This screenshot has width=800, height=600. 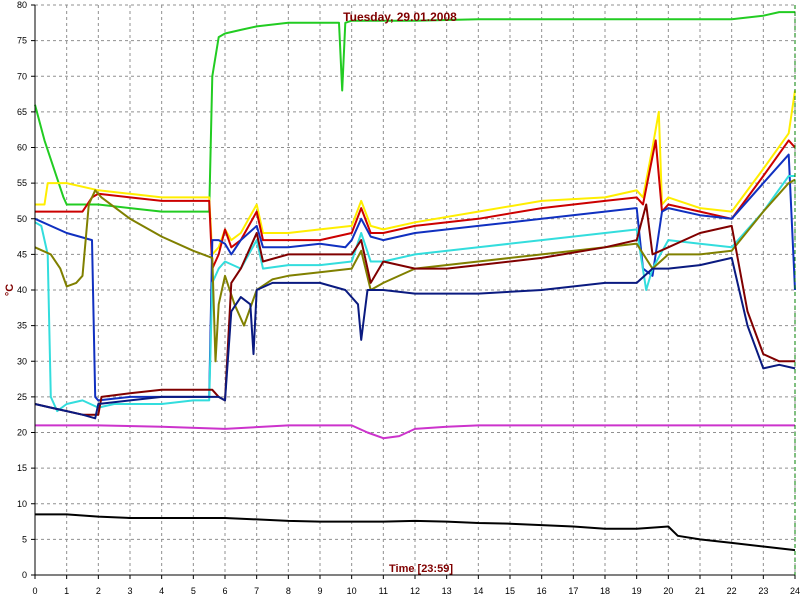 What do you see at coordinates (383, 591) in the screenshot?
I see `x-tick-label: 11` at bounding box center [383, 591].